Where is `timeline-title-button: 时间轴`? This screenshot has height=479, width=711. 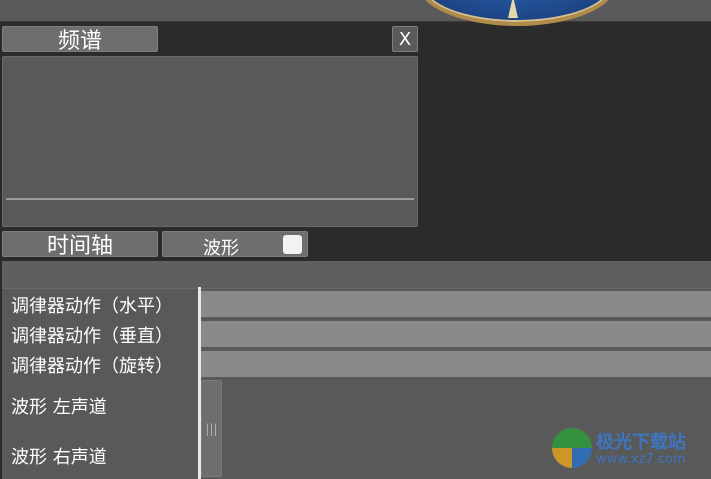 timeline-title-button: 时间轴 is located at coordinates (80, 245).